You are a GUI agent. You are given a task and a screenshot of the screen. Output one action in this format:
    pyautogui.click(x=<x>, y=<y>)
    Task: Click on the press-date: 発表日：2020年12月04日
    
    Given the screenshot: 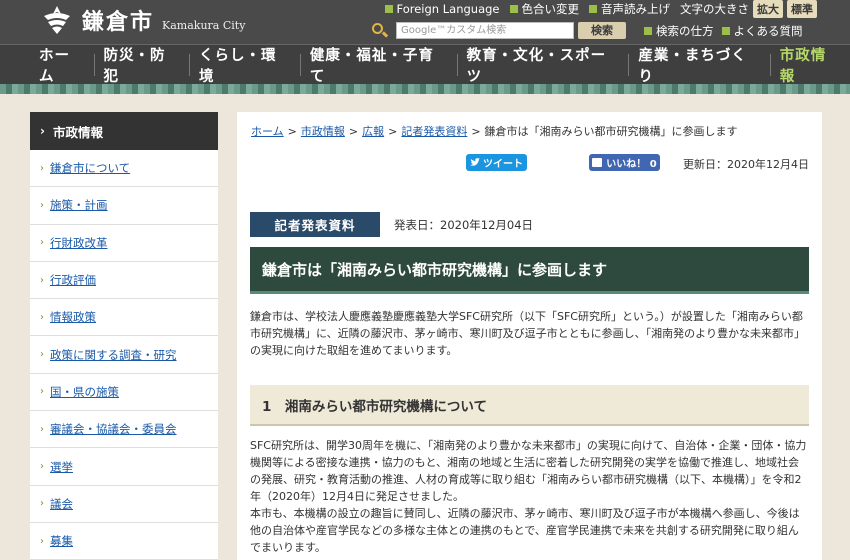 What is the action you would take?
    pyautogui.click(x=464, y=225)
    